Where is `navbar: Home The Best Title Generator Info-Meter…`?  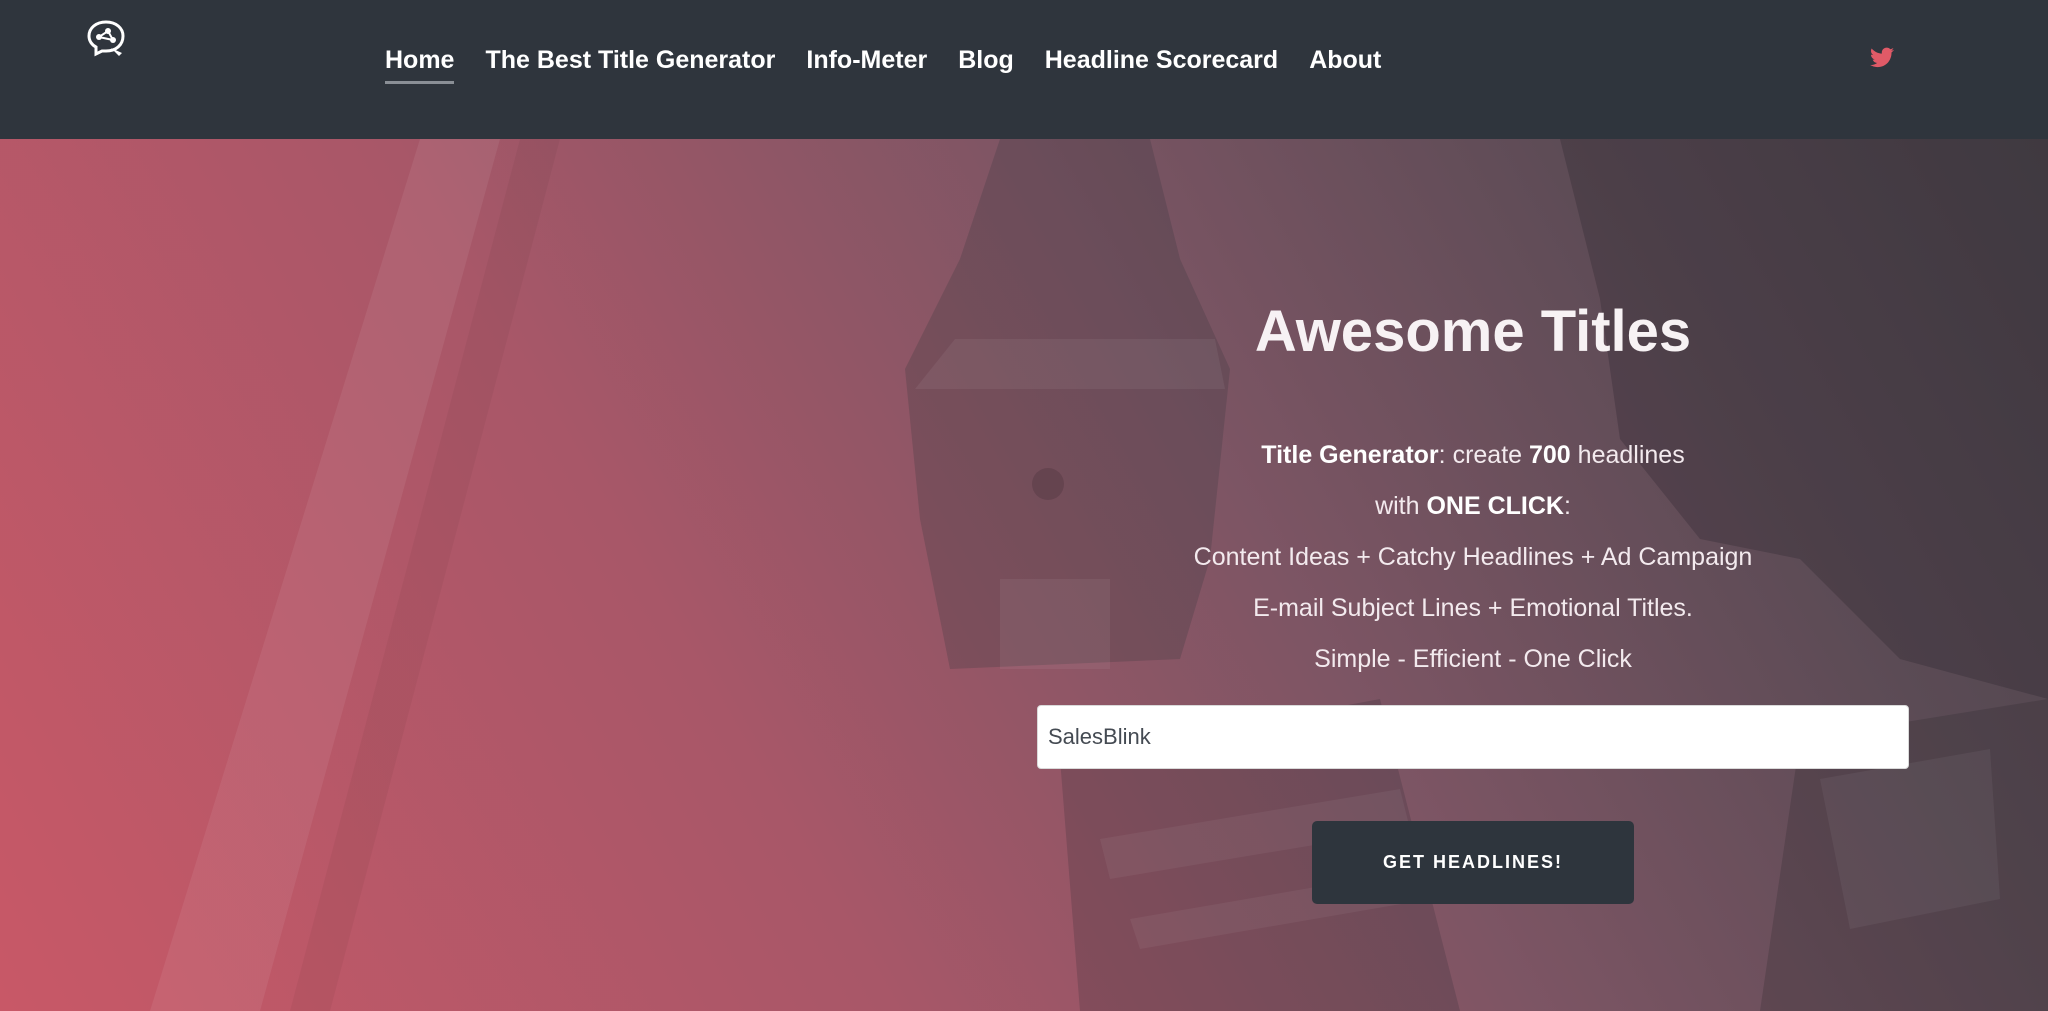 navbar: Home The Best Title Generator Info-Meter… is located at coordinates (1024, 69).